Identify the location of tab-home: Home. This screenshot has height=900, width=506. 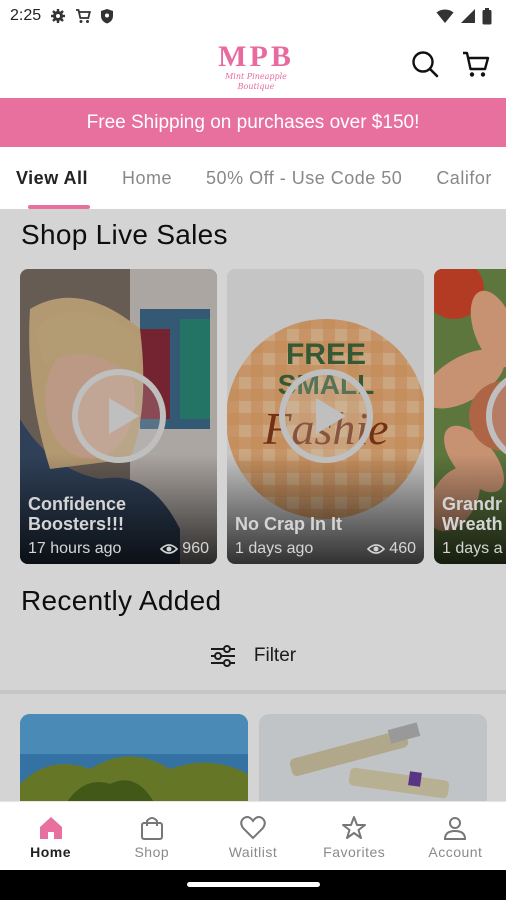
(147, 178).